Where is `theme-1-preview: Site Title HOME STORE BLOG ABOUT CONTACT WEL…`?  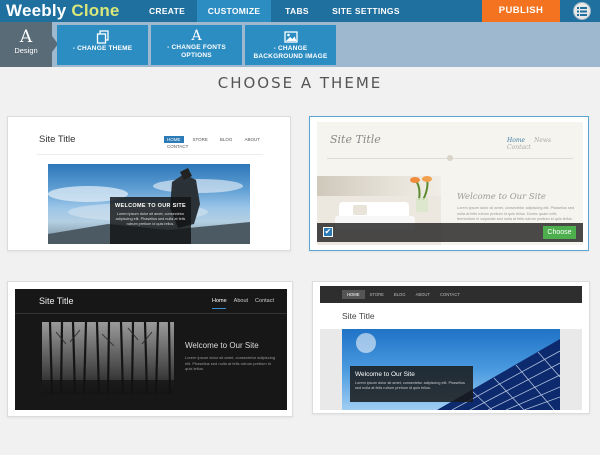 theme-1-preview: Site Title HOME STORE BLOG ABOUT CONTACT WEL… is located at coordinates (150, 184).